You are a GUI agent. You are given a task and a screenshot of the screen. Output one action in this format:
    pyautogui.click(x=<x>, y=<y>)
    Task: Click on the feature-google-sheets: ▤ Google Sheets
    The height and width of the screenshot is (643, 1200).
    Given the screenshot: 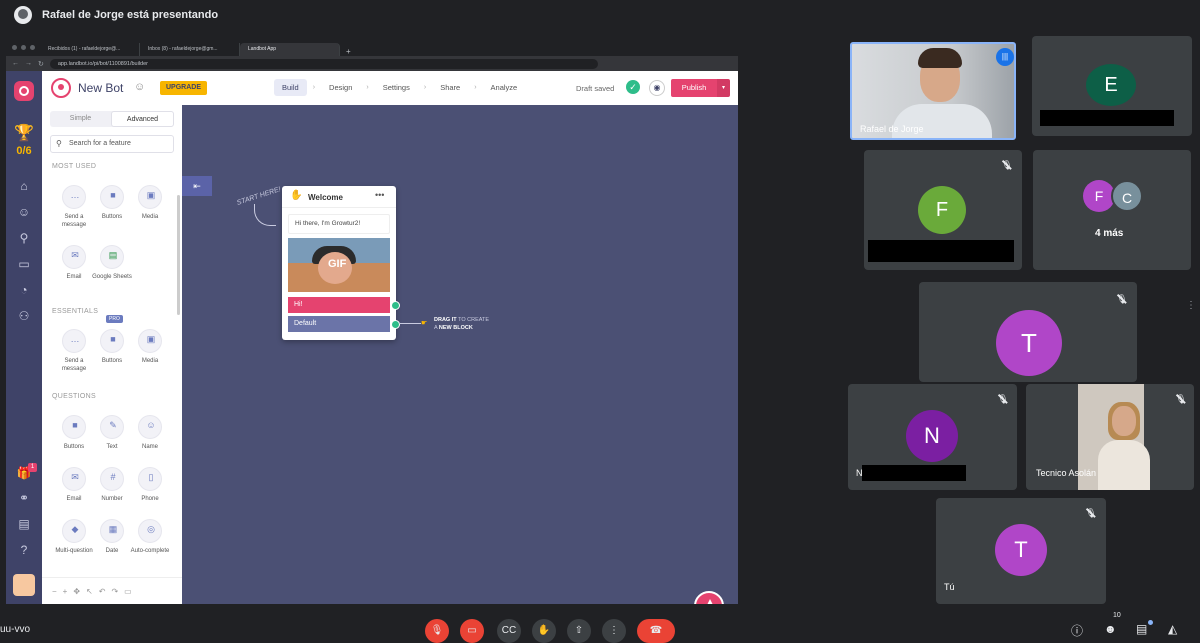 What is the action you would take?
    pyautogui.click(x=112, y=263)
    